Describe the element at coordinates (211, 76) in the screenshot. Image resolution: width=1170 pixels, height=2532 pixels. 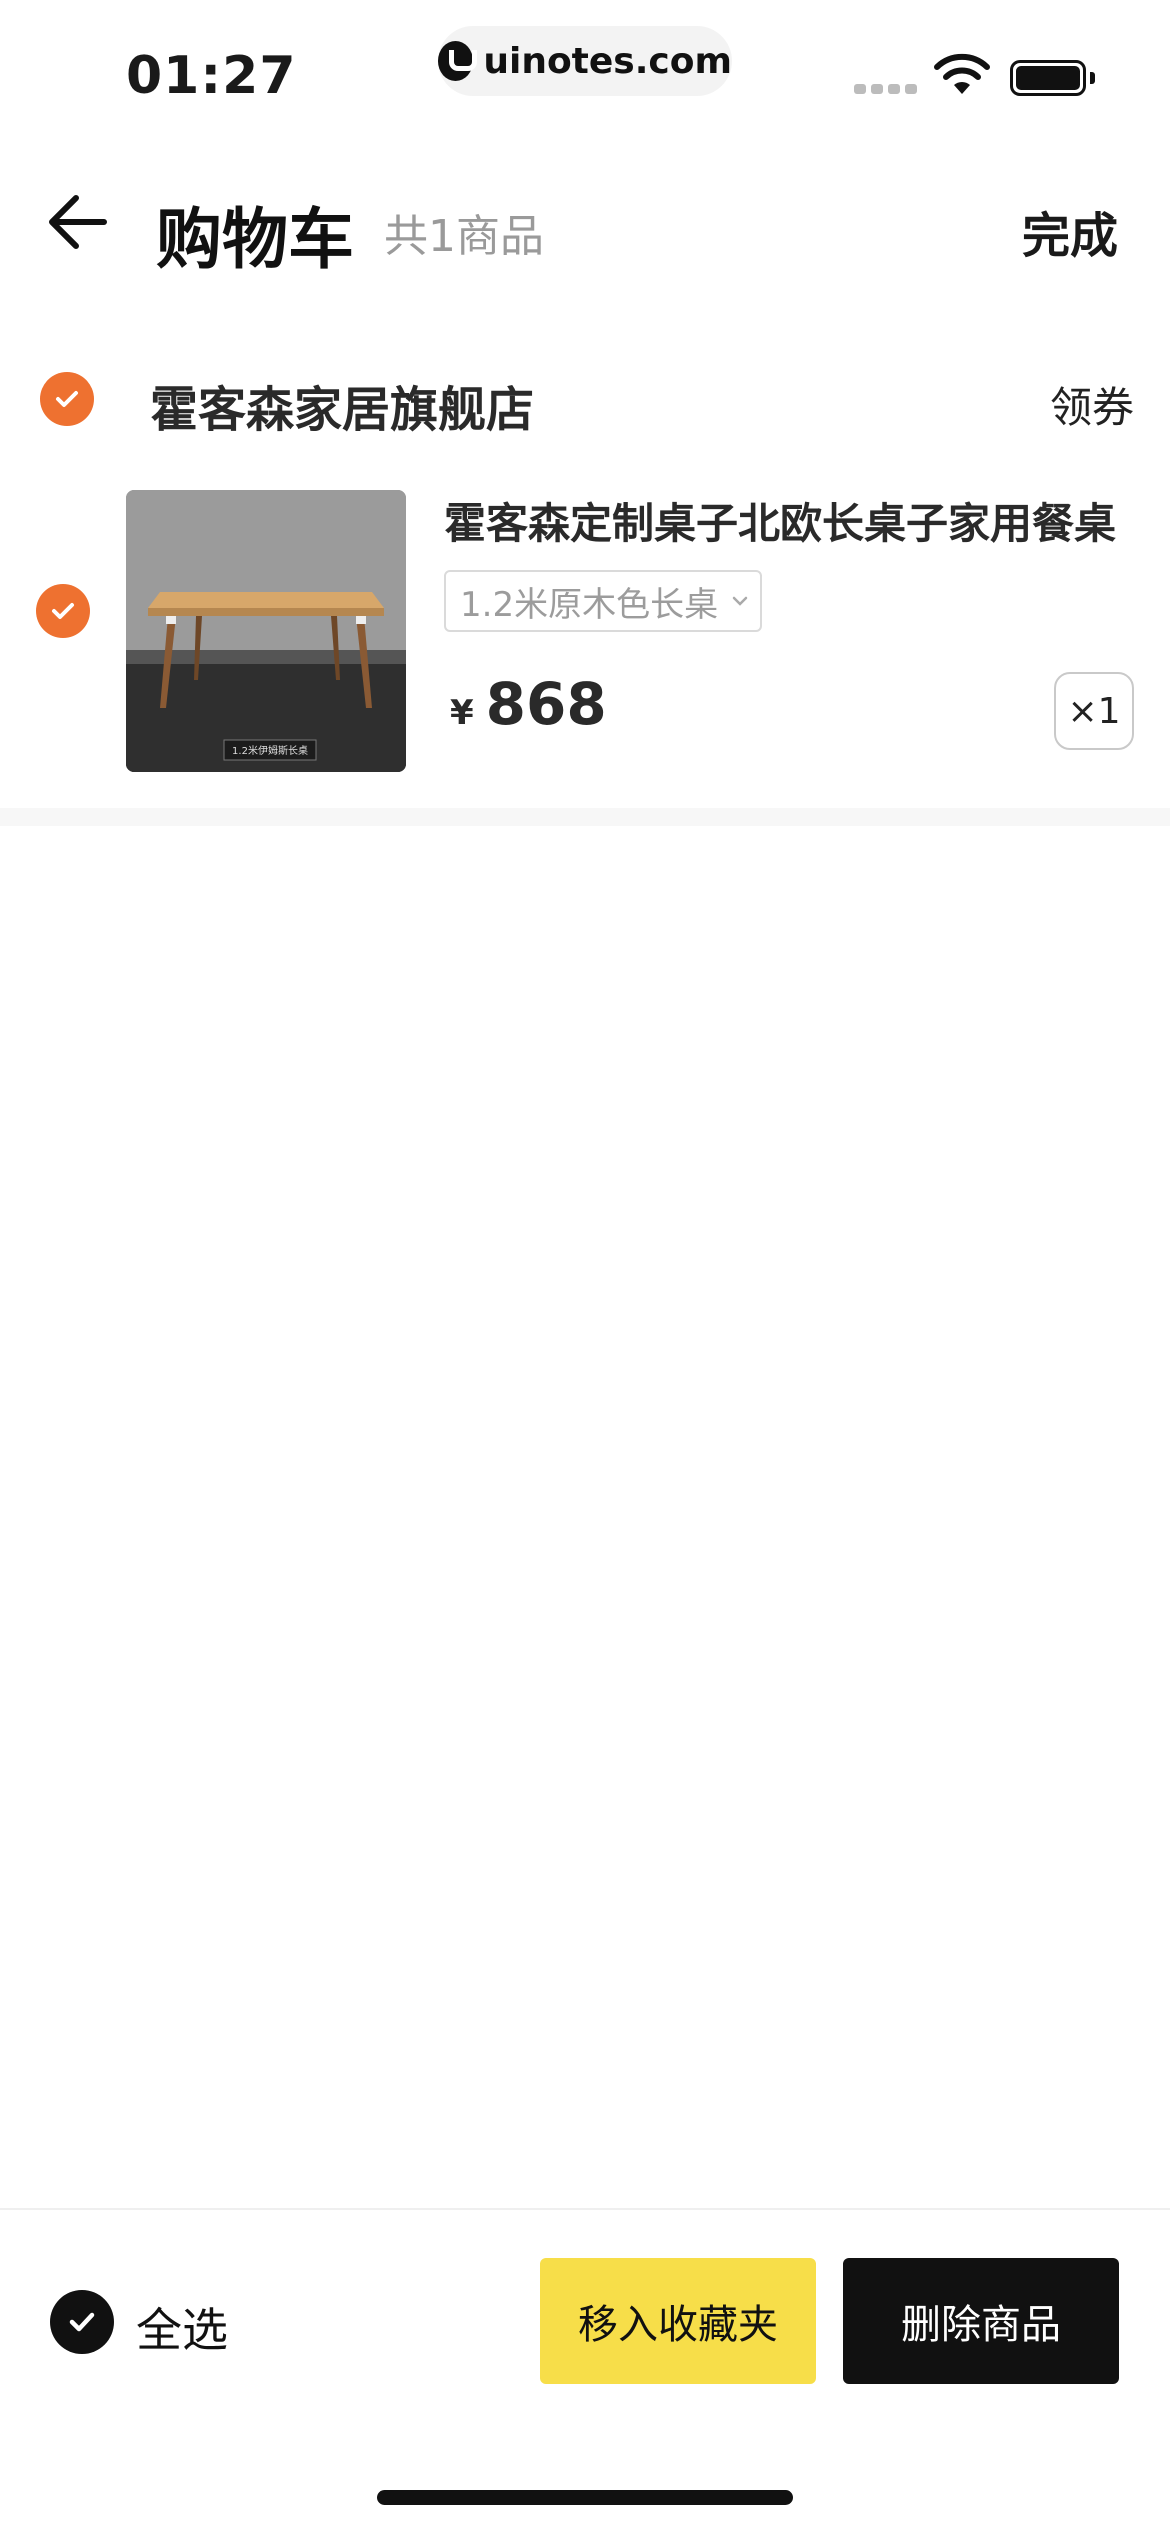
I see `status-time: 01:27` at that location.